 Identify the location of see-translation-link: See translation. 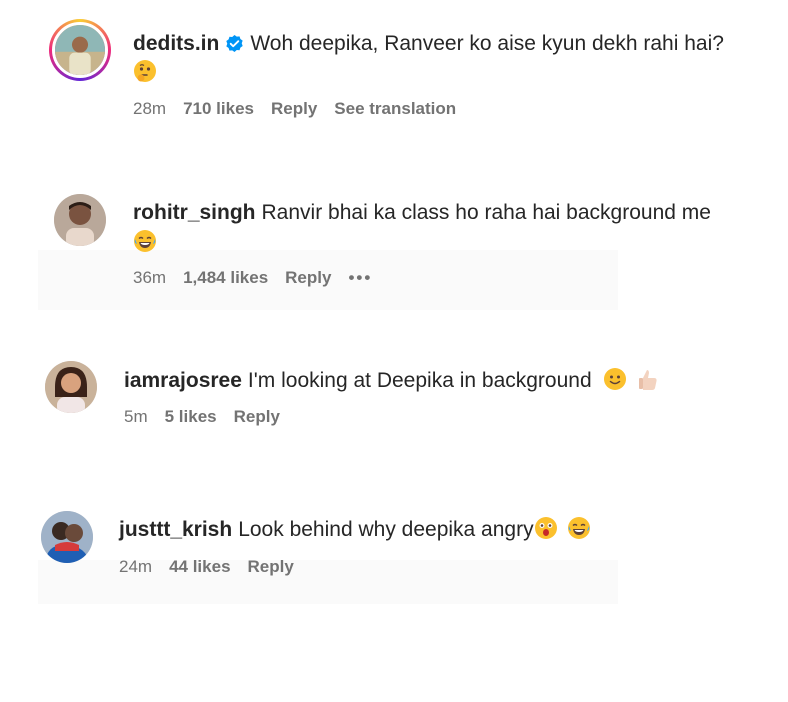
(395, 108).